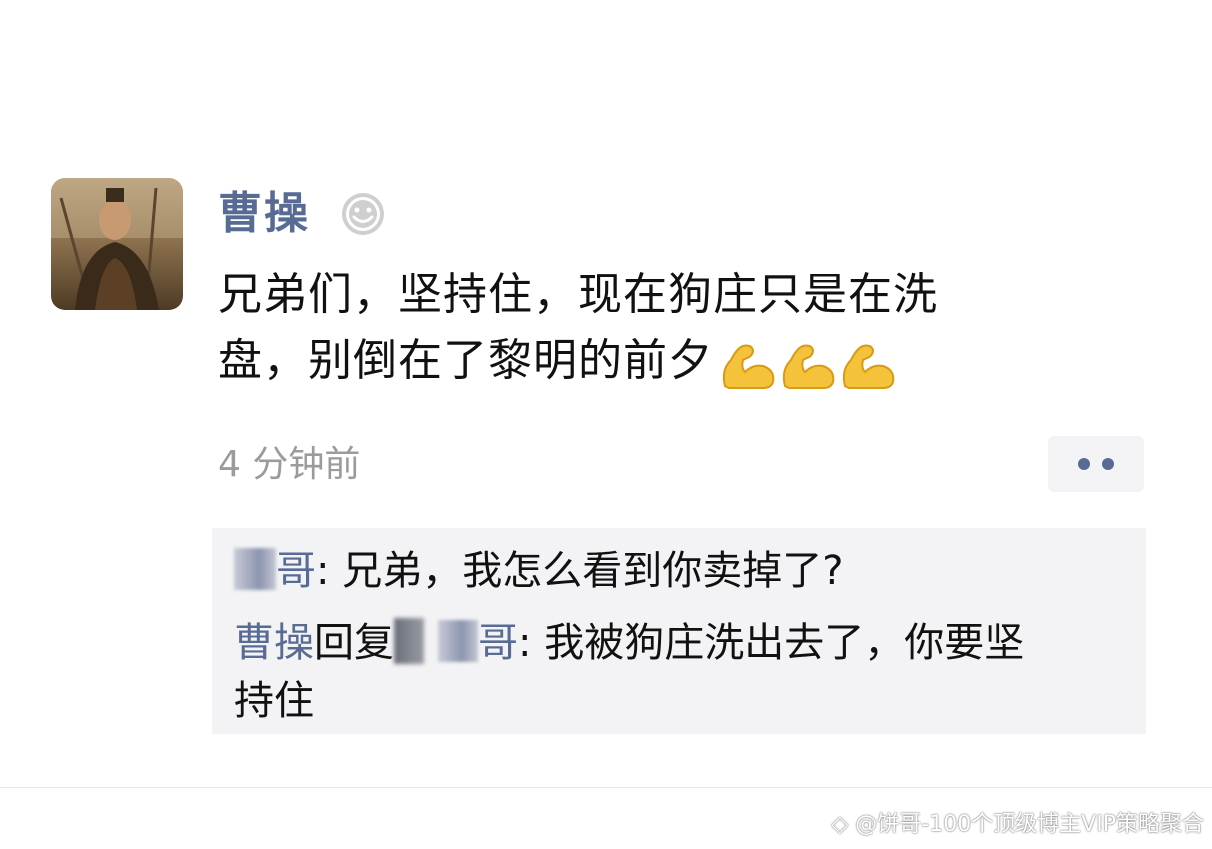  Describe the element at coordinates (289, 464) in the screenshot. I see `post-timestamp: 4 分钟前` at that location.